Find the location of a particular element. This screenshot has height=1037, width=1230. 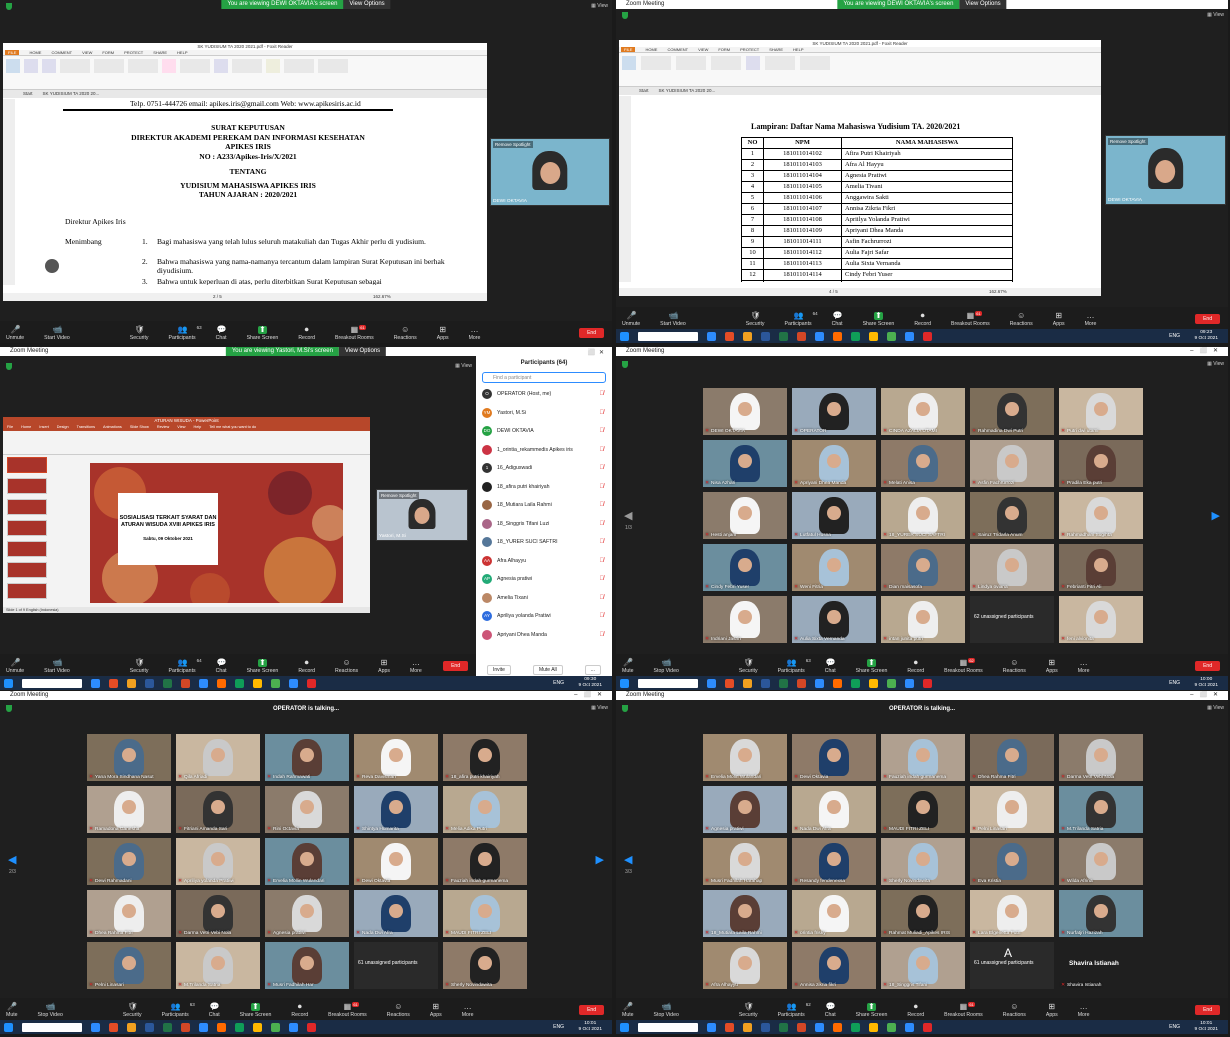

more-button: … More is located at coordinates (1084, 1011).